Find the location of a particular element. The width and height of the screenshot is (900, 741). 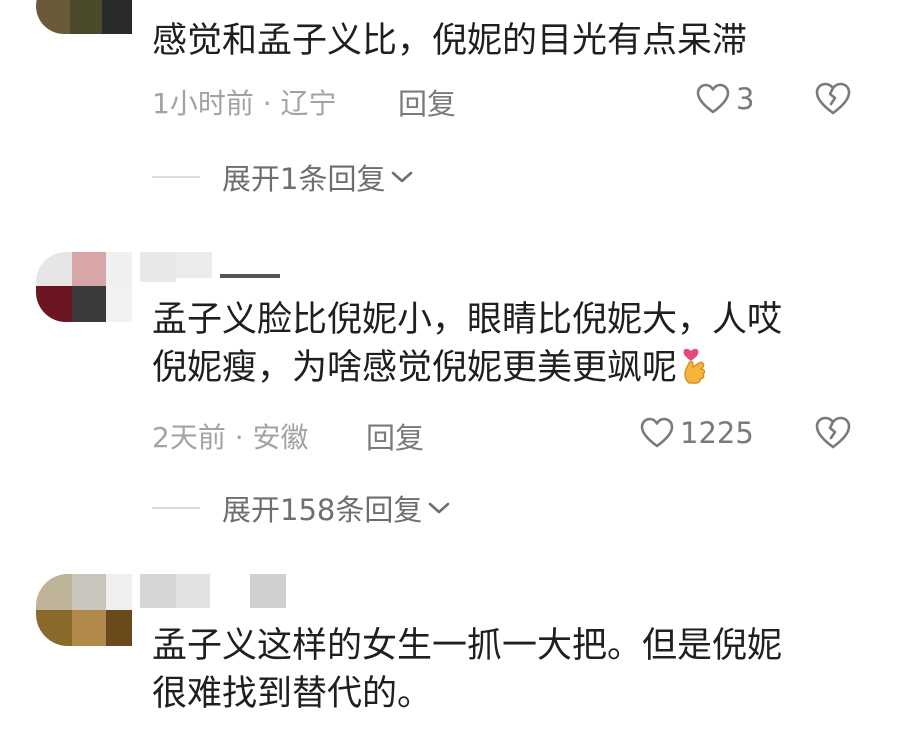

comment-text-line: 孟子义这样的女生一抓一大把。但是倪妮 is located at coordinates (467, 646).